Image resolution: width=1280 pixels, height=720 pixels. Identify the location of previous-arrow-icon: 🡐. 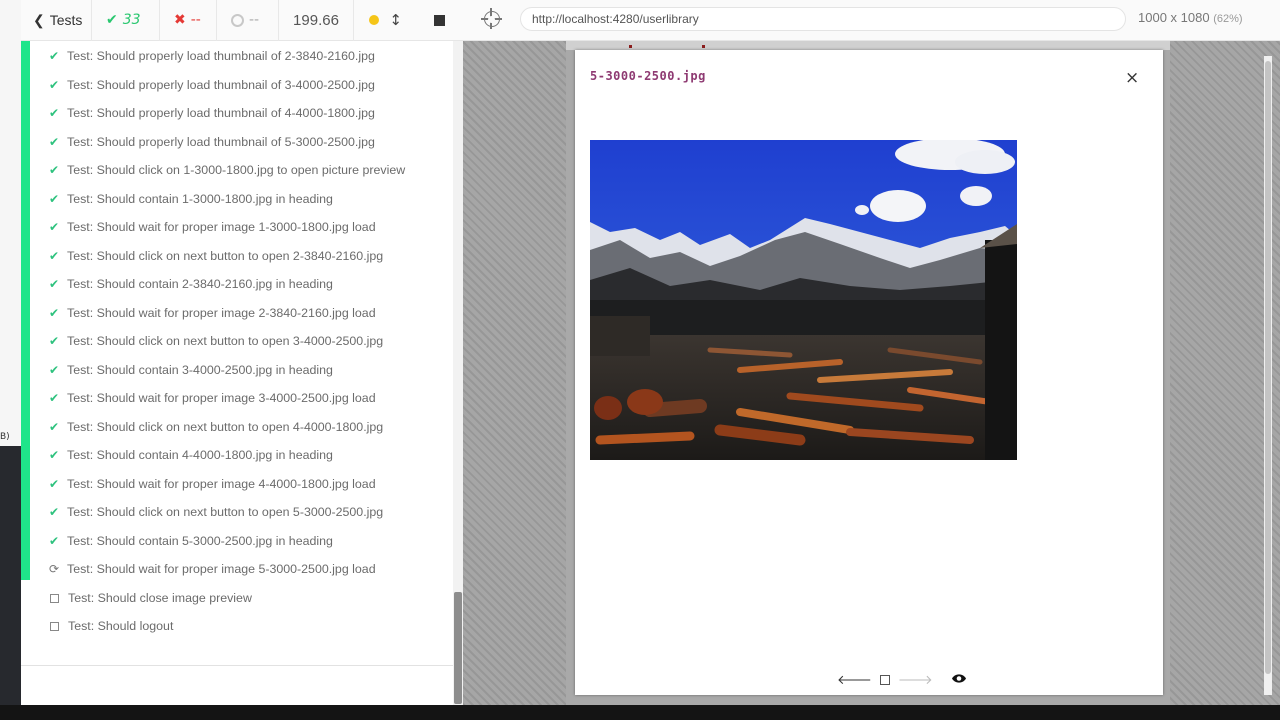
(854, 680).